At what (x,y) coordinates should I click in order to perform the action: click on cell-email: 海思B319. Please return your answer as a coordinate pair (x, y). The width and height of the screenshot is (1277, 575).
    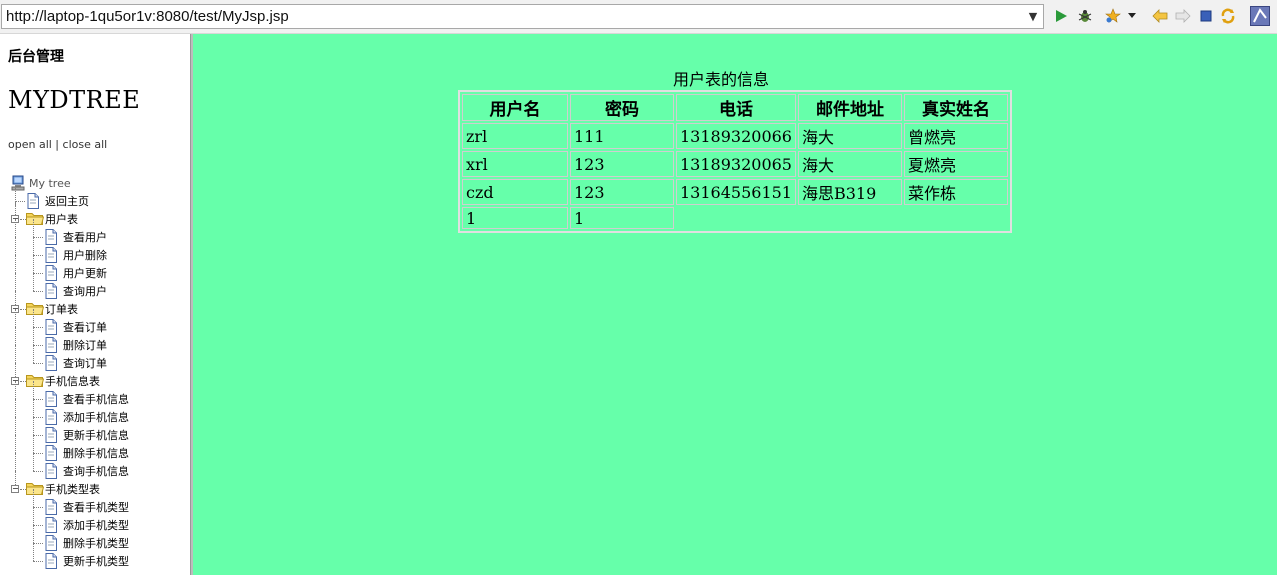
    Looking at the image, I should click on (849, 192).